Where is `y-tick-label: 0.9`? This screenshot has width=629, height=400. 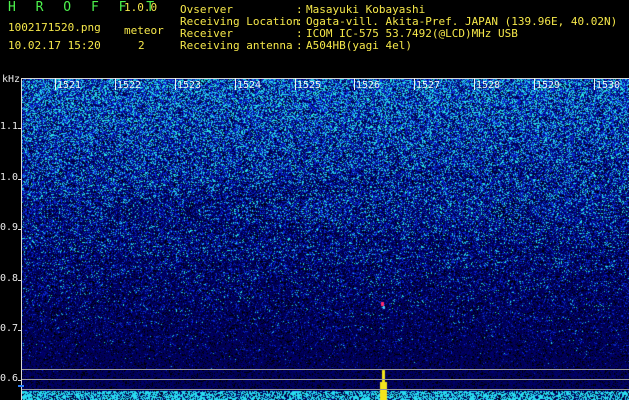
y-tick-label: 0.9 is located at coordinates (9, 227).